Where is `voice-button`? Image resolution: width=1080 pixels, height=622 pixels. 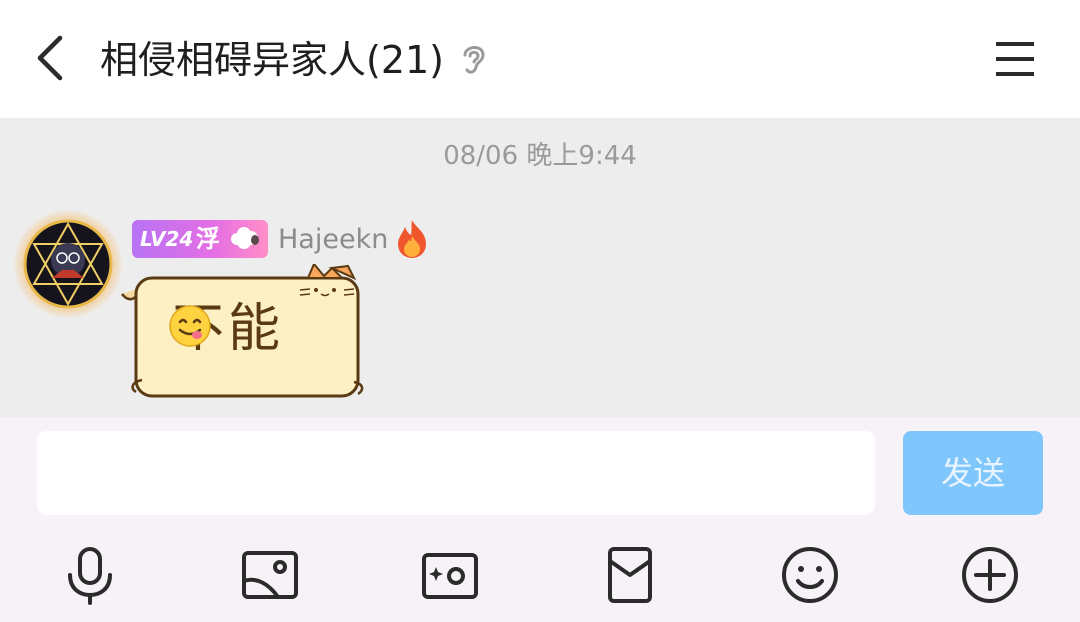
voice-button is located at coordinates (90, 575).